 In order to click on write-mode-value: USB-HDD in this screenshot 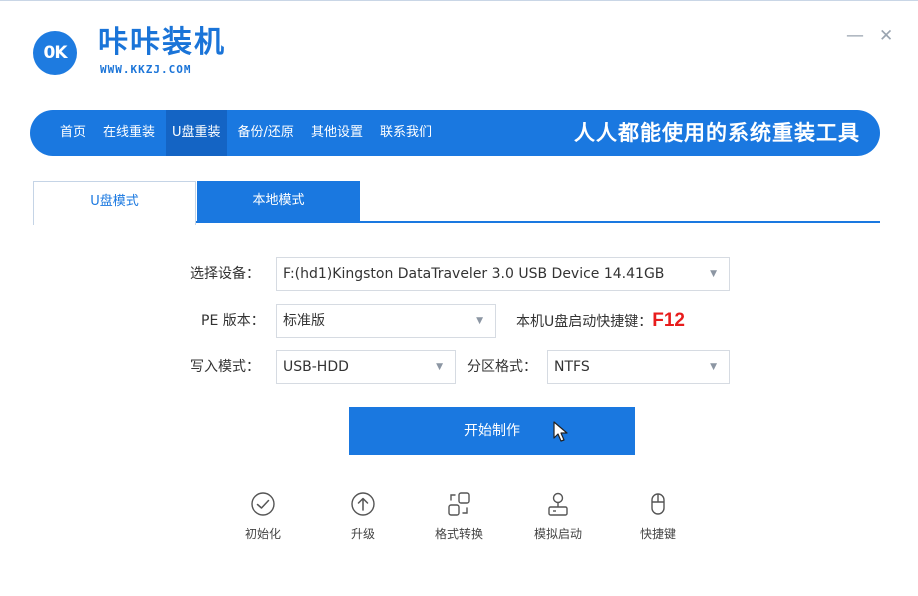, I will do `click(316, 367)`.